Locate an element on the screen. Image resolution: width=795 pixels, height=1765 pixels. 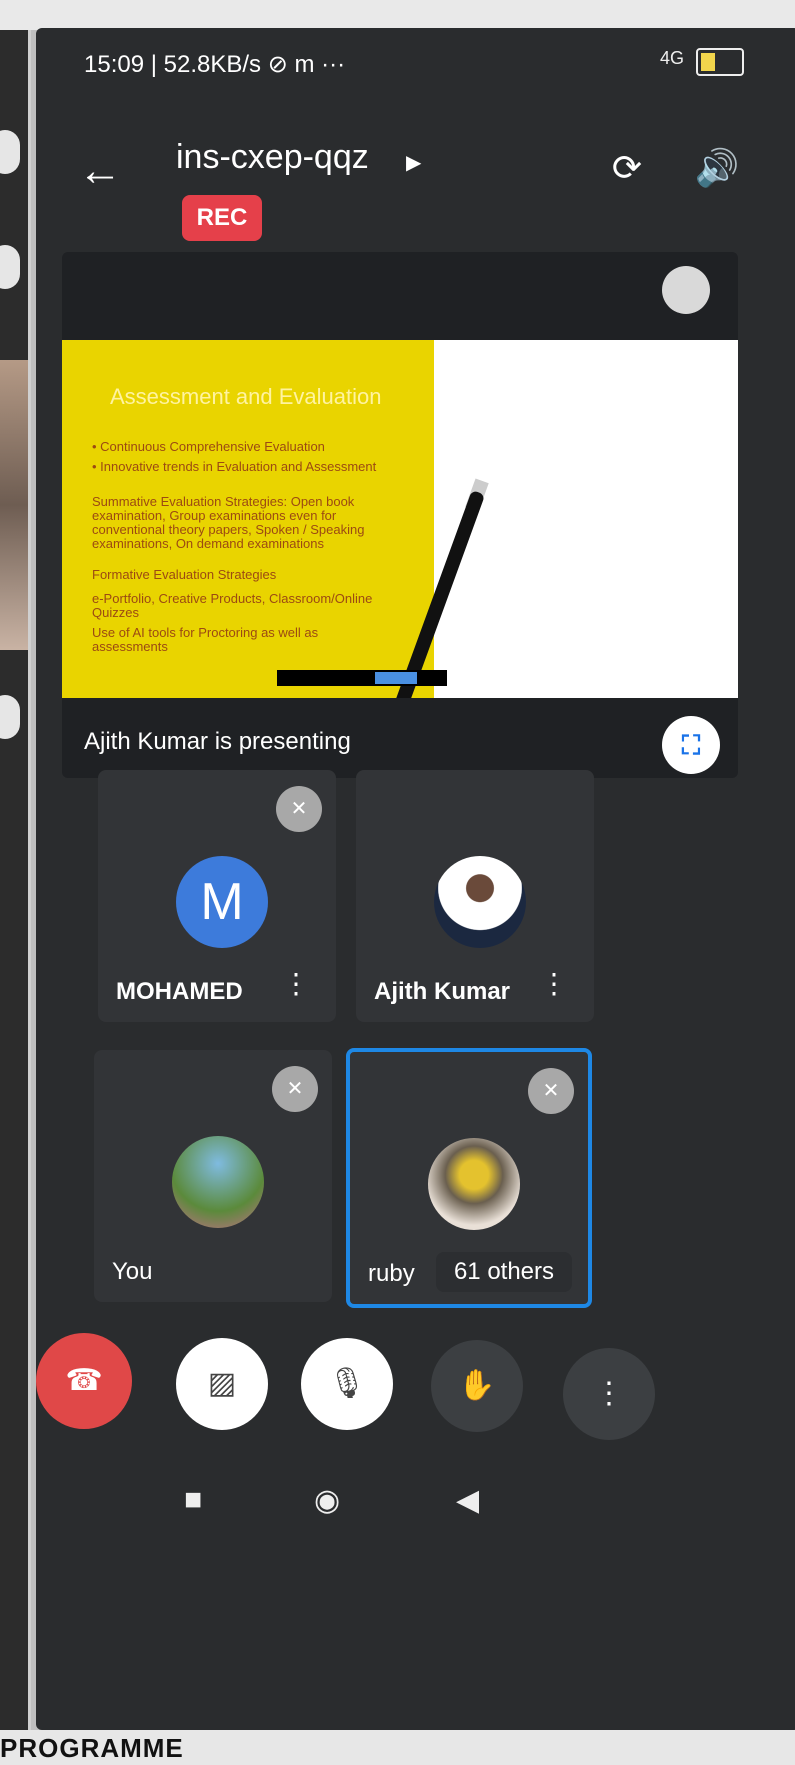
battery-icon is located at coordinates (720, 62).